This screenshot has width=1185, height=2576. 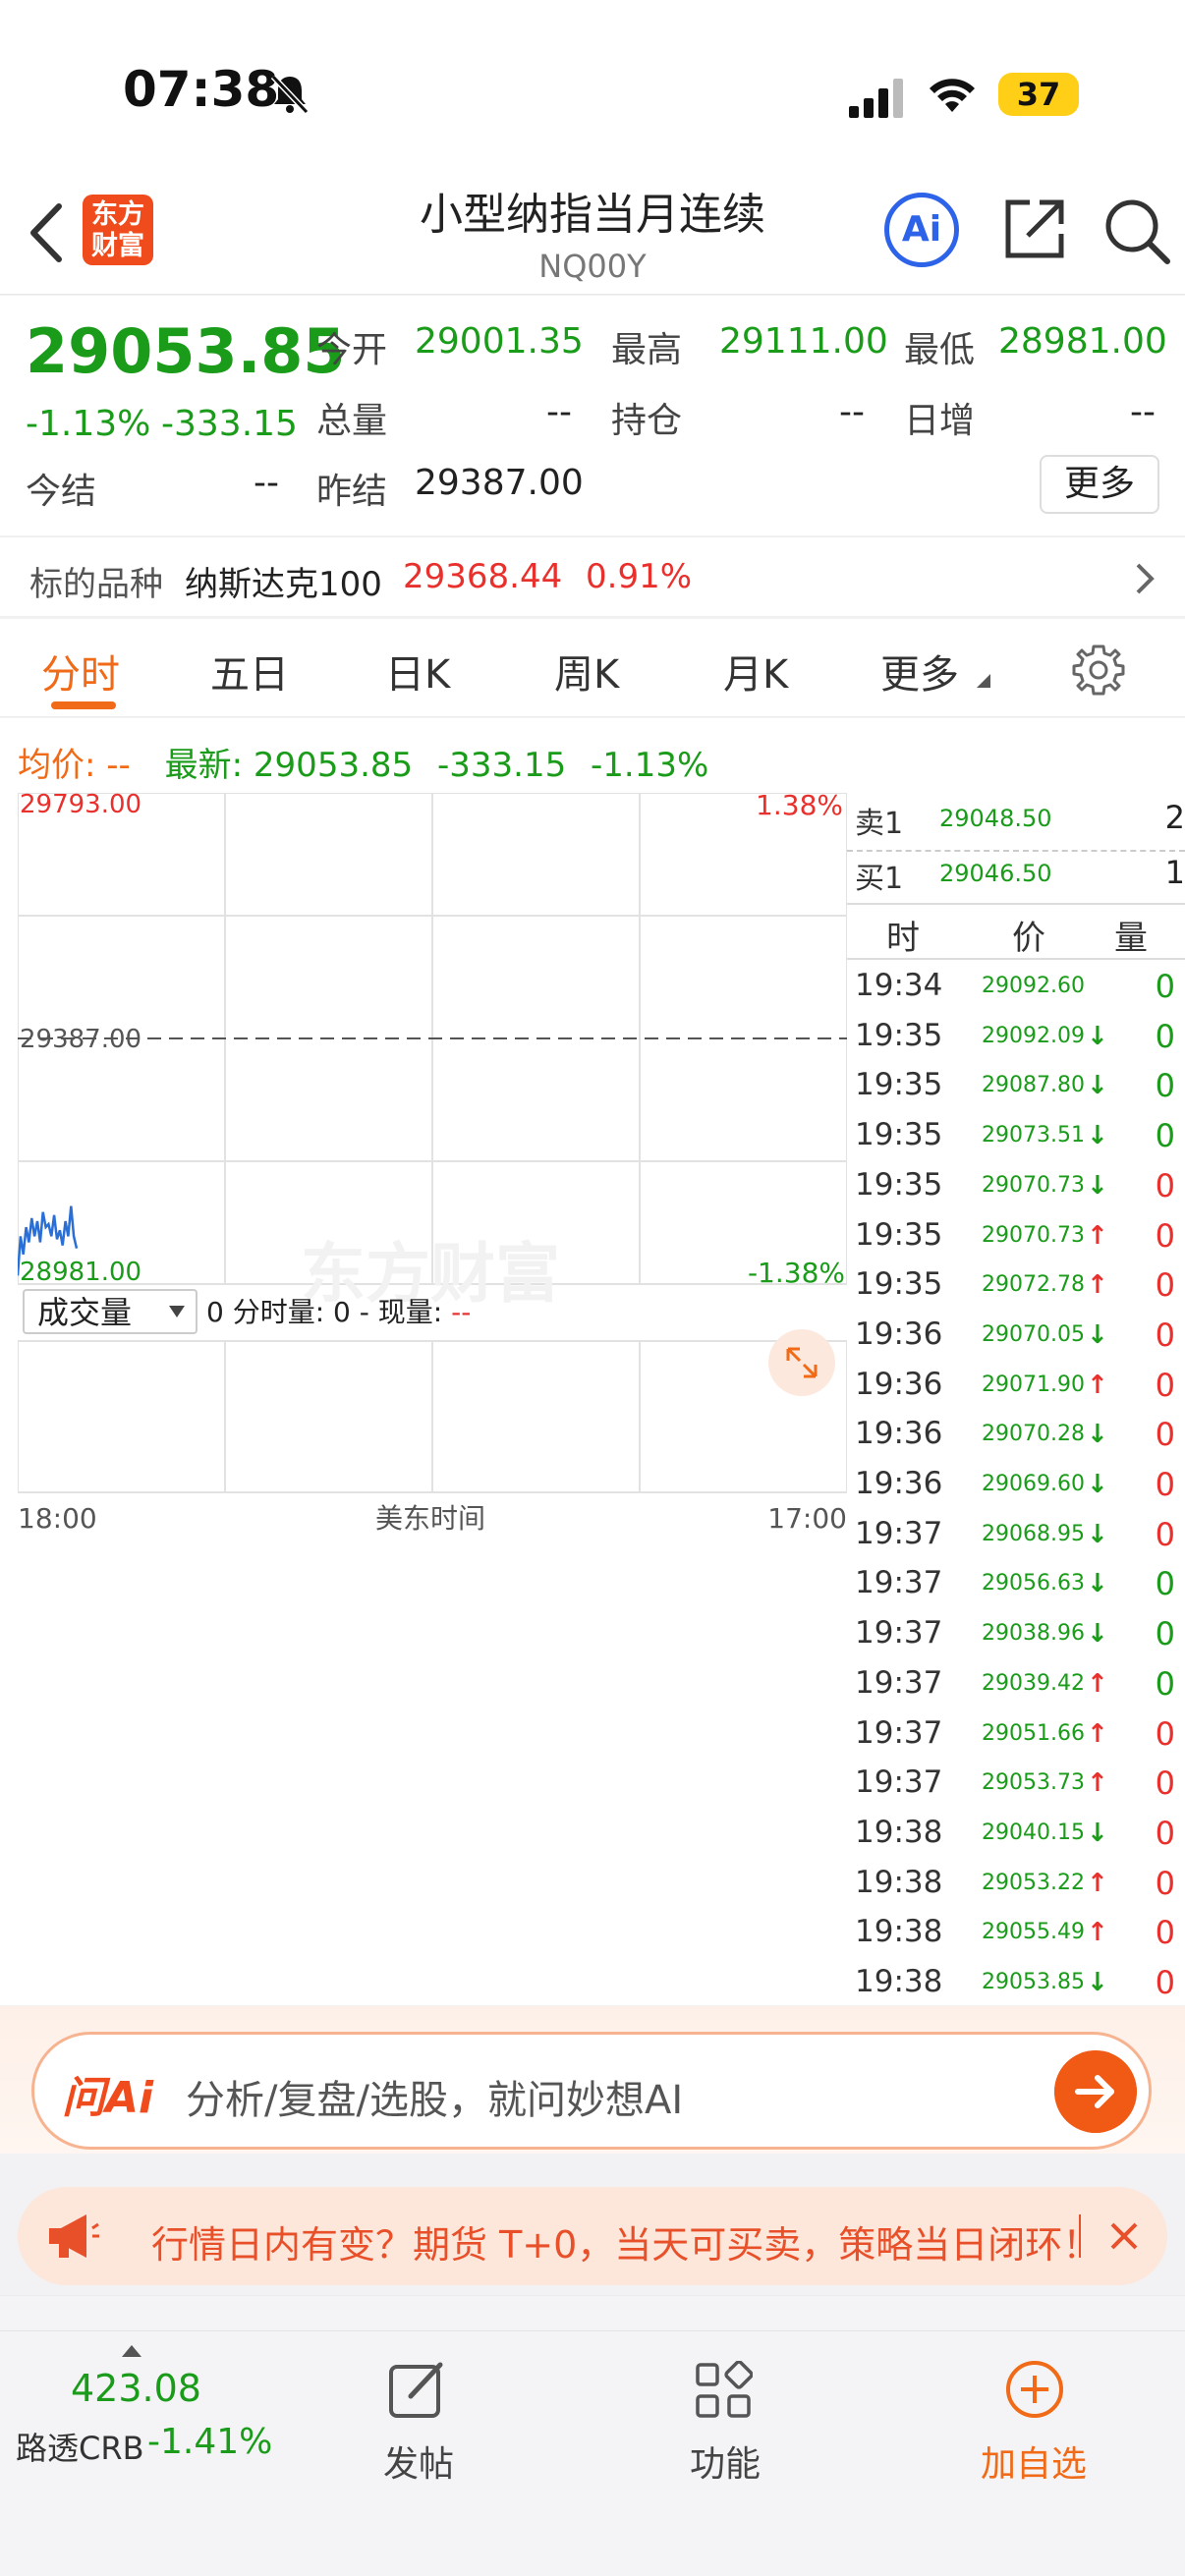 I want to click on tab-more: 更多, so click(x=920, y=671).